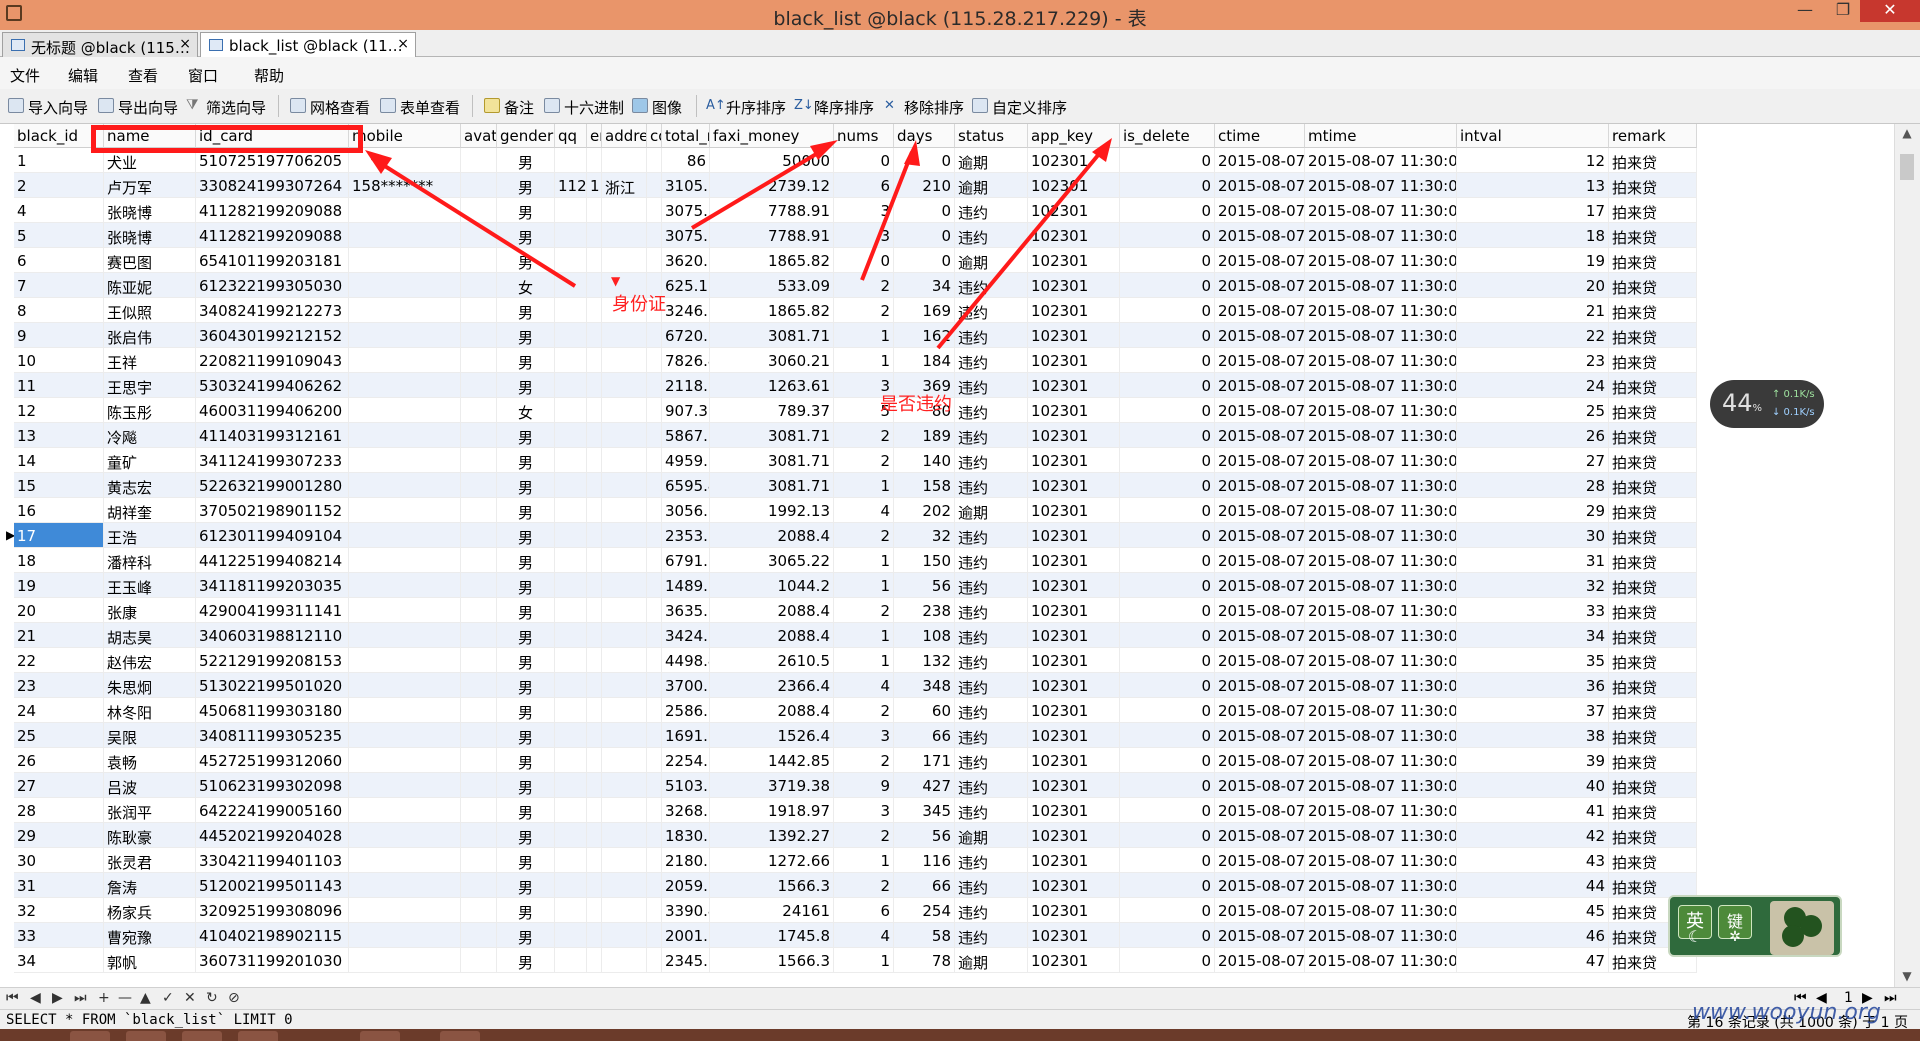 The image size is (1920, 1041). What do you see at coordinates (150, 710) in the screenshot?
I see `table-cell-name: 林冬阳` at bounding box center [150, 710].